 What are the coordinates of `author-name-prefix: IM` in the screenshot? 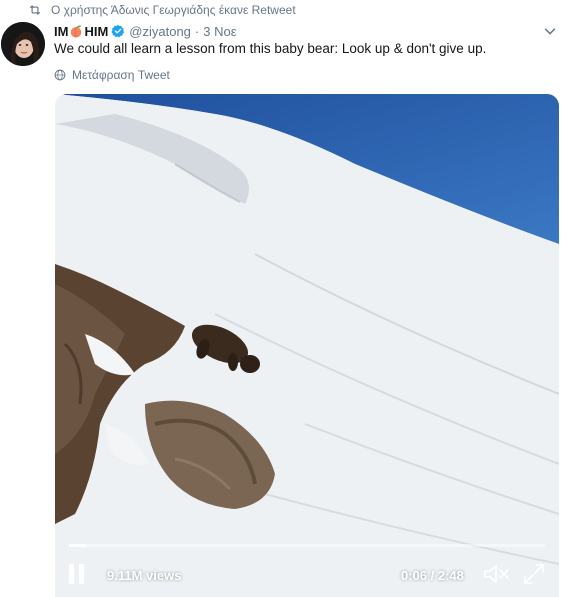 It's located at (61, 31).